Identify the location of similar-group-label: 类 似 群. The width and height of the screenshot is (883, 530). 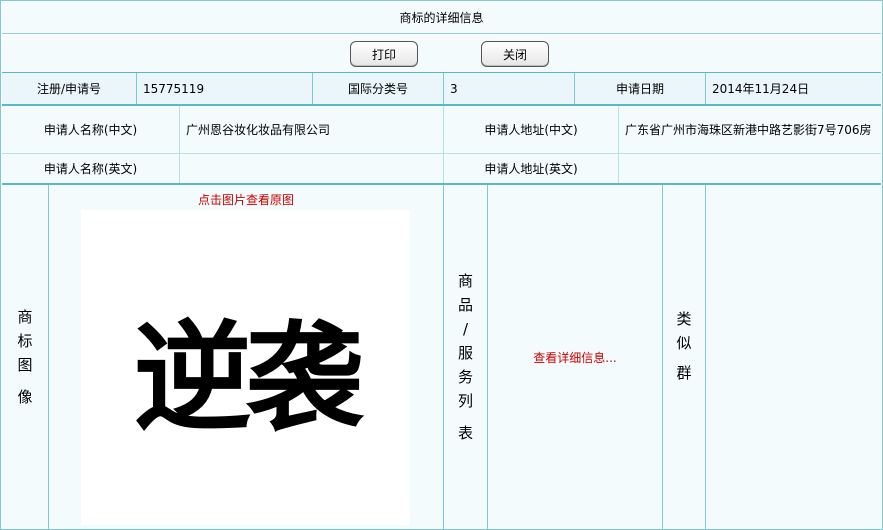
(684, 357).